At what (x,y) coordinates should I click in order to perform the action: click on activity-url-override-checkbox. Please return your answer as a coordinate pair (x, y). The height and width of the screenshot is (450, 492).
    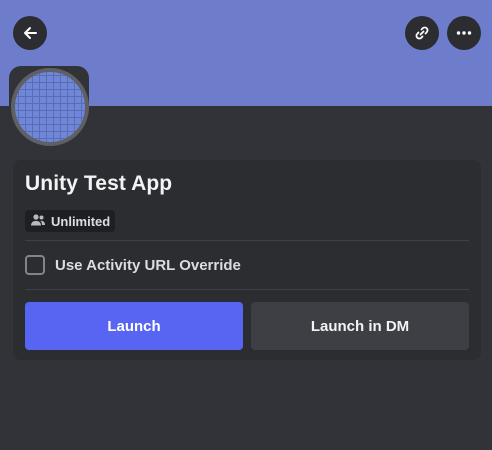
    Looking at the image, I should click on (35, 265).